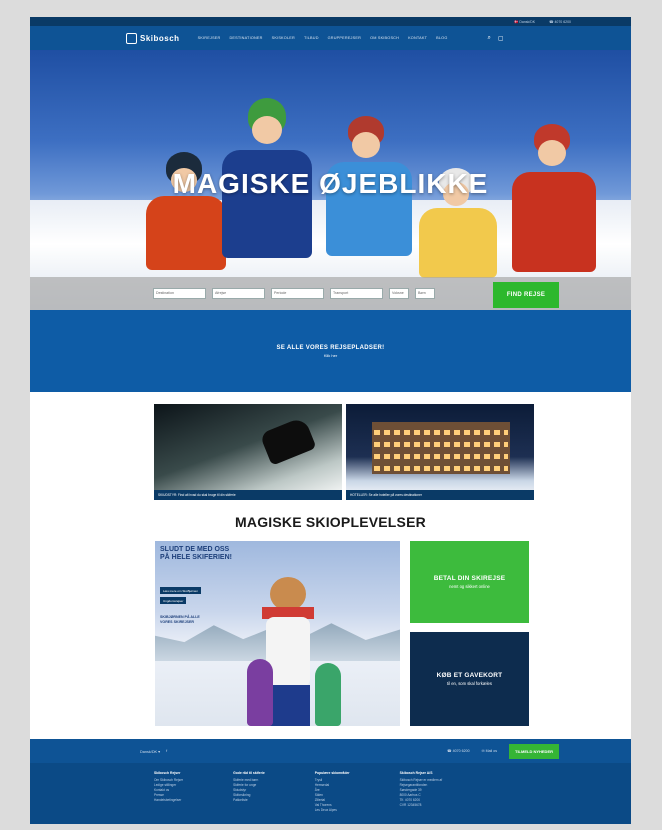  I want to click on promo-link-mascot: Læs mere om Ski-Bjørnen, so click(181, 590).